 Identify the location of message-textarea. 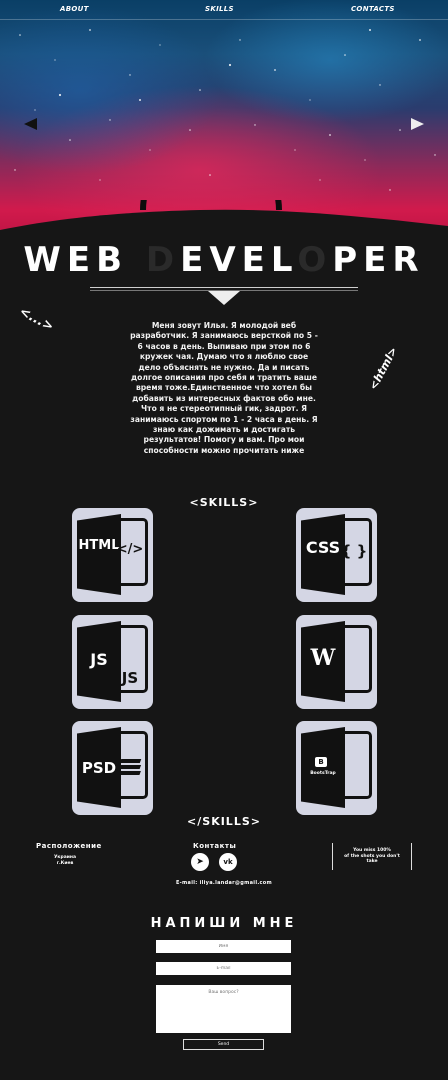
(223, 1009).